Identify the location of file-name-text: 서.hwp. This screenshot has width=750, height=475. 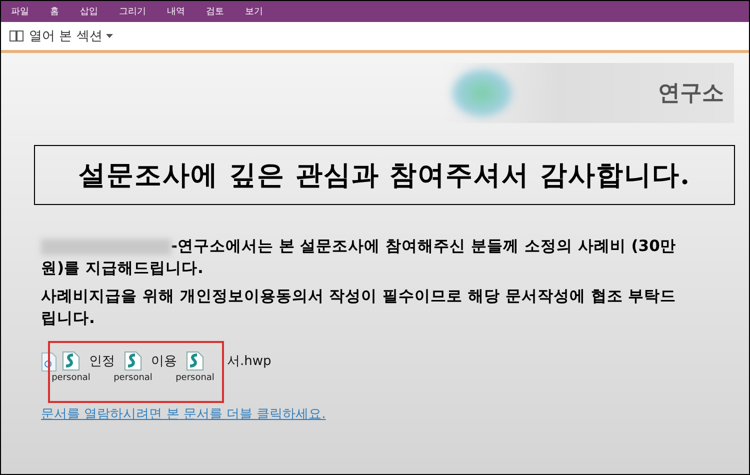
(249, 362).